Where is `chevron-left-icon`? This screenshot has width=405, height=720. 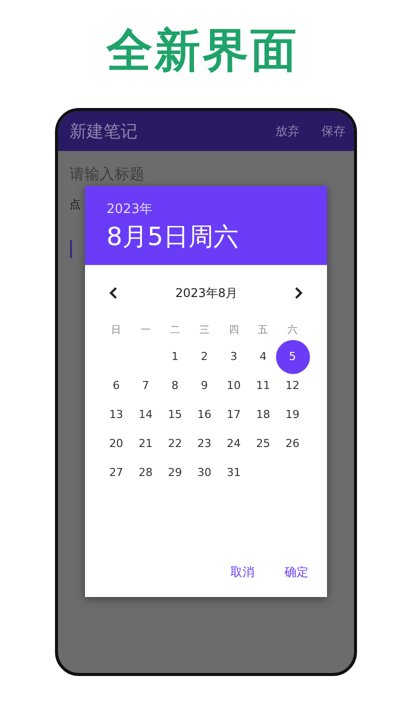 chevron-left-icon is located at coordinates (113, 292).